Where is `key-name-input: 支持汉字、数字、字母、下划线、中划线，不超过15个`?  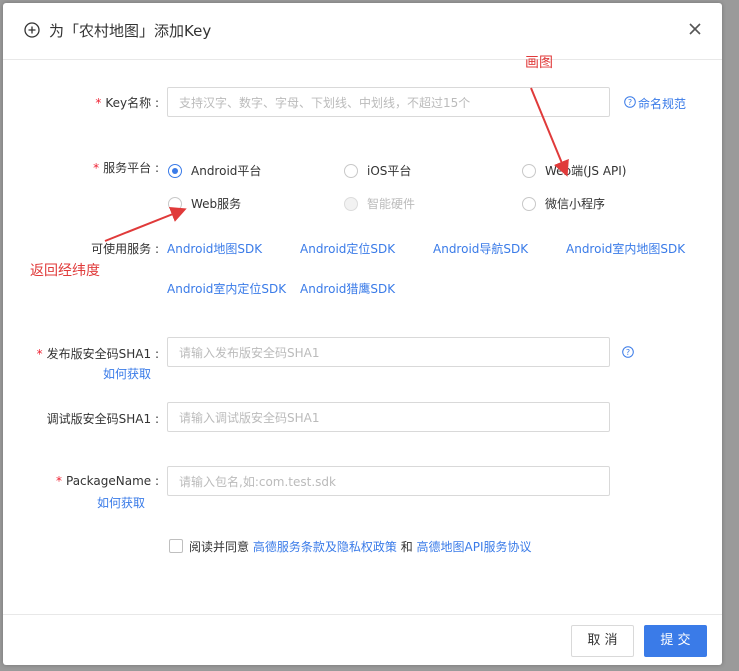 key-name-input: 支持汉字、数字、字母、下划线、中划线，不超过15个 is located at coordinates (388, 102).